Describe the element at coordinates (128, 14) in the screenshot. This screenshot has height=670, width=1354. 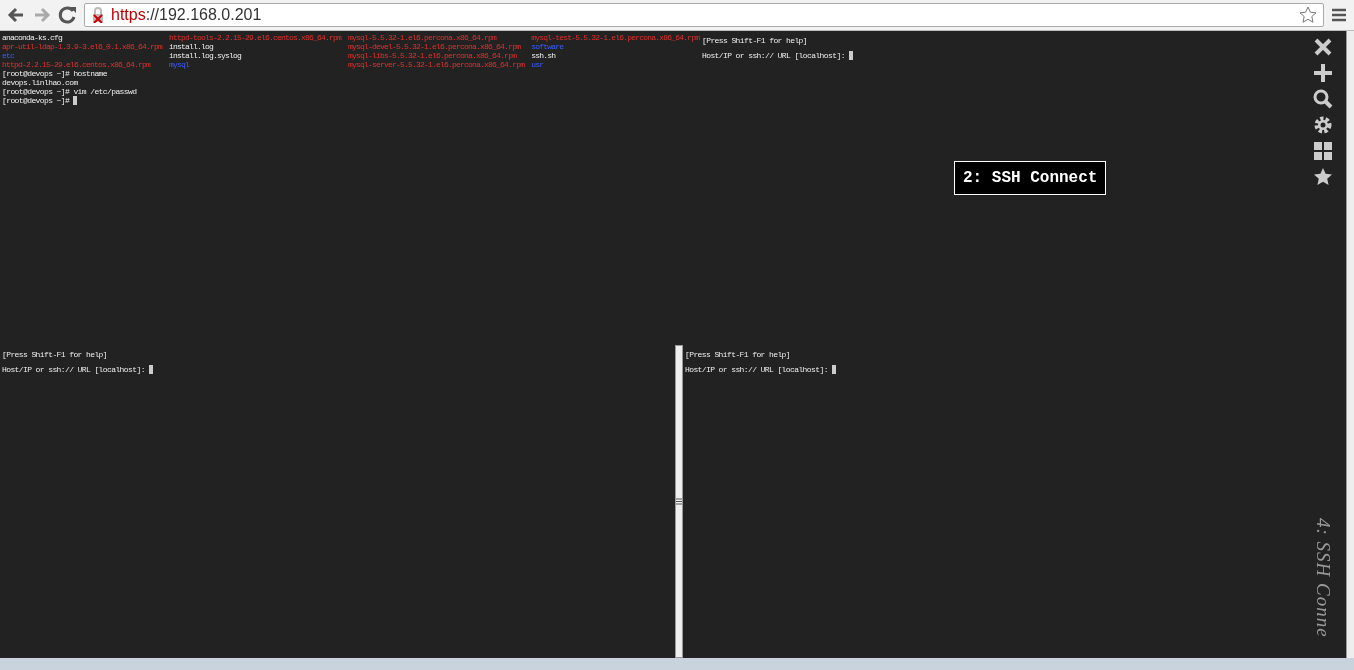
I see `url-scheme: https` at that location.